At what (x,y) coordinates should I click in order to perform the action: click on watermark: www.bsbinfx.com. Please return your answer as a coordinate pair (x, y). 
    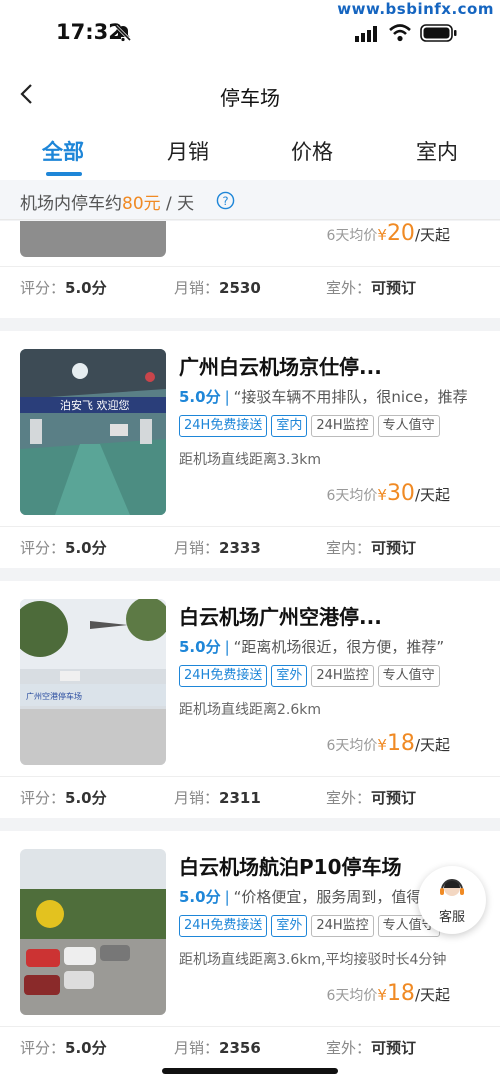
    Looking at the image, I should click on (415, 9).